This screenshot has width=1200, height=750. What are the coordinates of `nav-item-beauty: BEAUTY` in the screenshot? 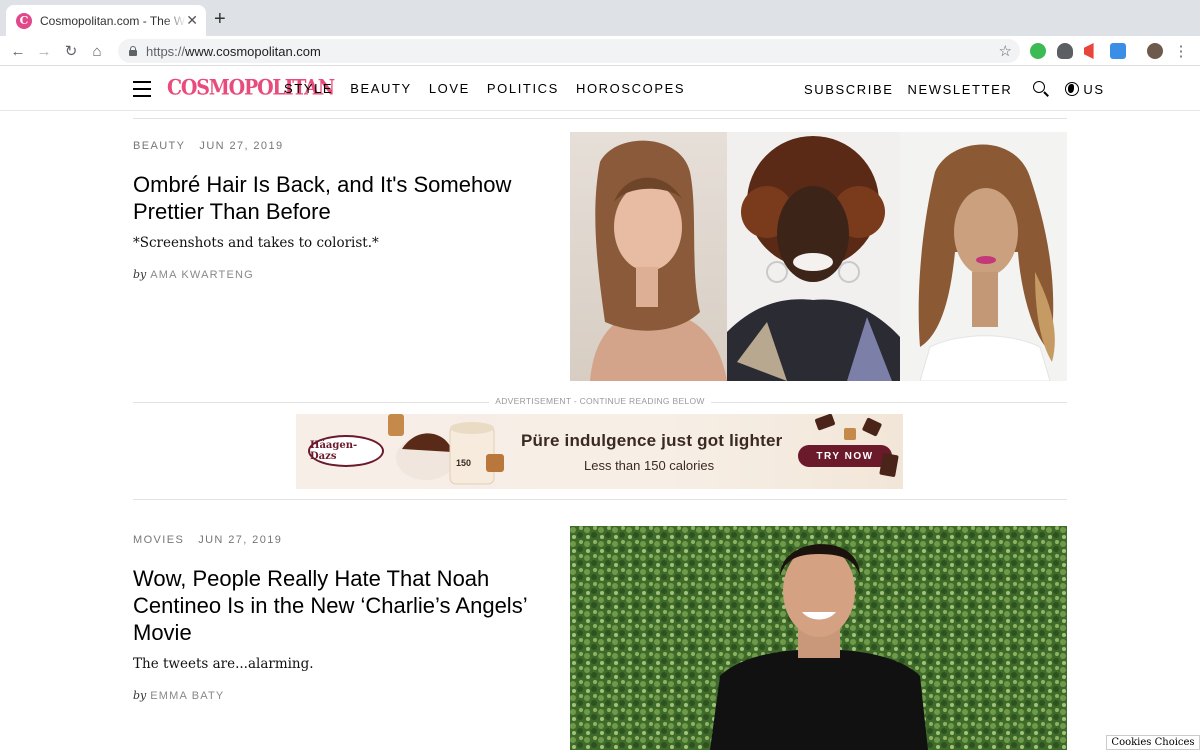 It's located at (381, 88).